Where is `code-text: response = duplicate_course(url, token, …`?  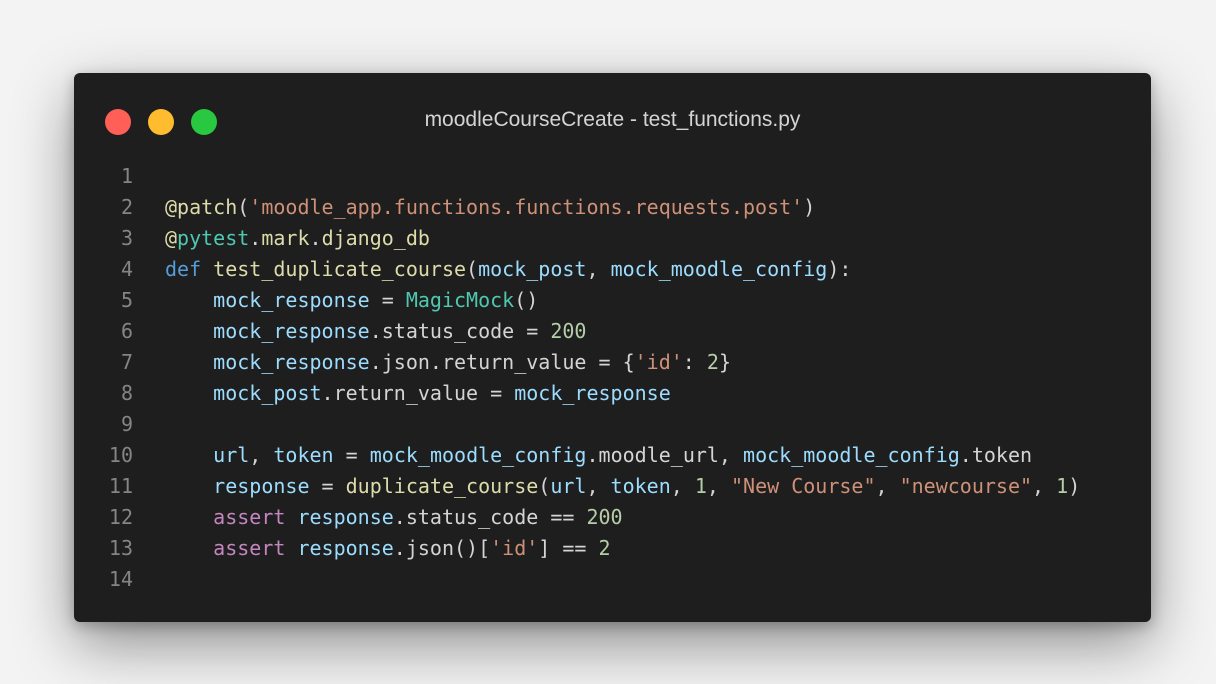
code-text: response = duplicate_course(url, token, … is located at coordinates (622, 486).